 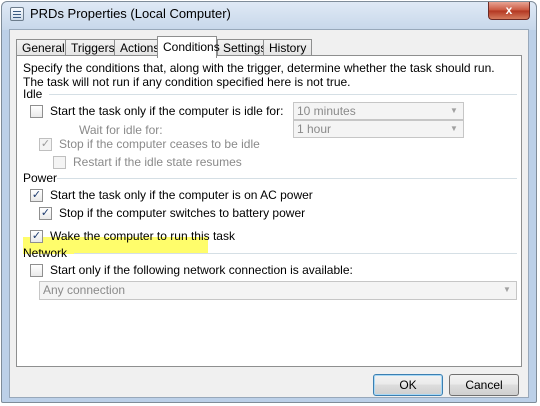 I want to click on stop-if-not-idle-label: Stop if the computer ceases to be idle, so click(x=159, y=144).